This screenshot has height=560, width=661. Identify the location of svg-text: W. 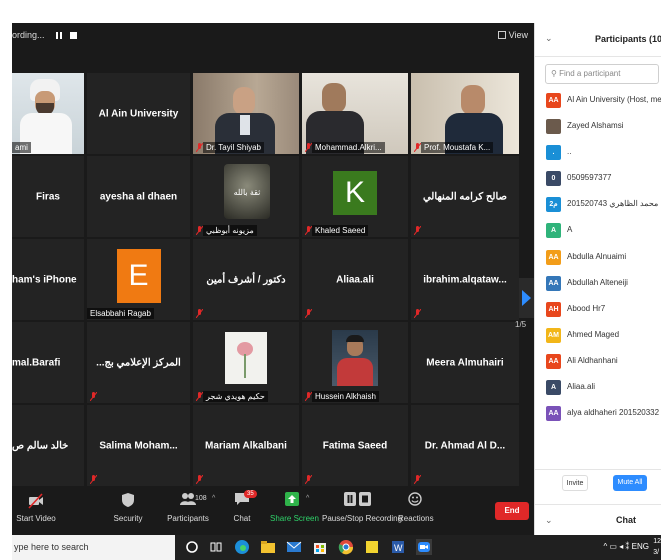
(398, 548).